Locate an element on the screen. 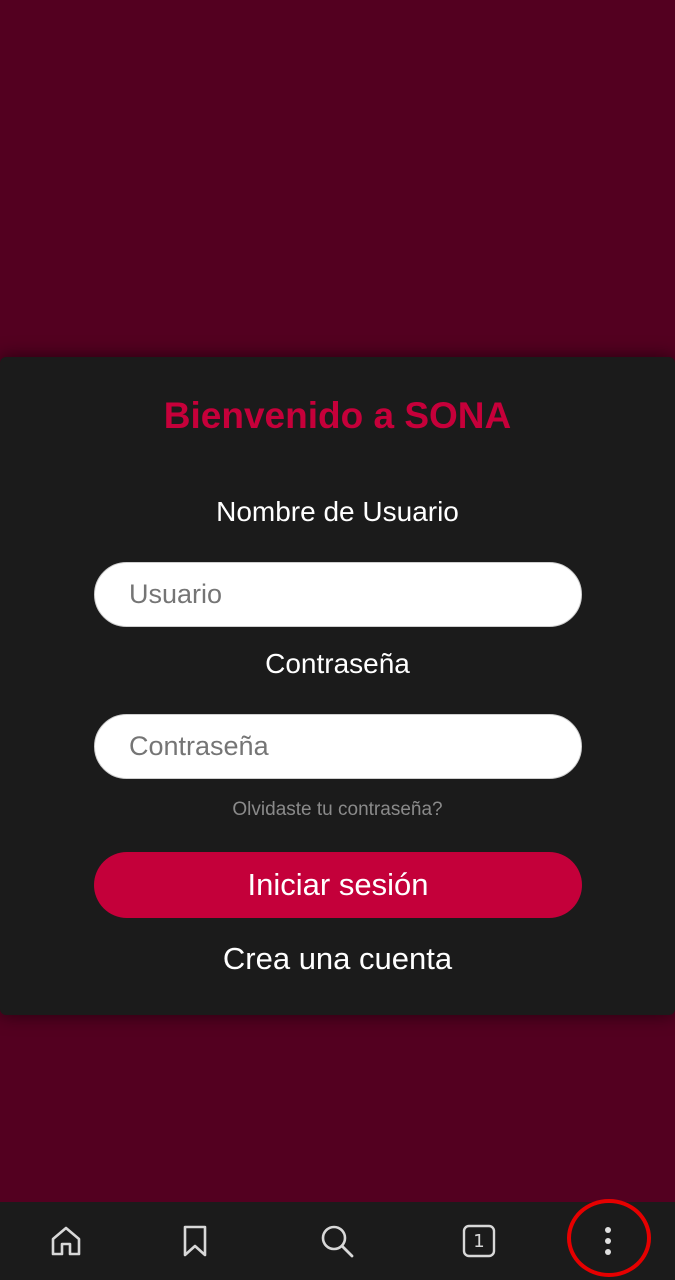 The image size is (675, 1280). bookmark-button is located at coordinates (195, 1241).